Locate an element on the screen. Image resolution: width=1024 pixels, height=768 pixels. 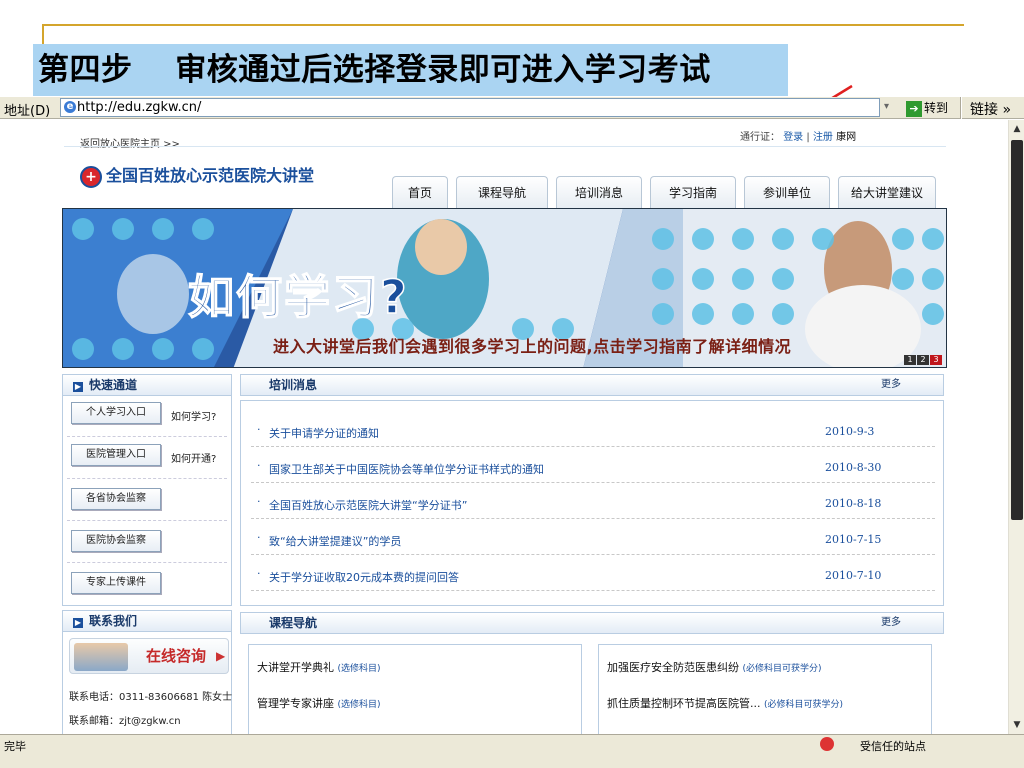
online-consult-button: 在线咨询 ▶ is located at coordinates (149, 656).